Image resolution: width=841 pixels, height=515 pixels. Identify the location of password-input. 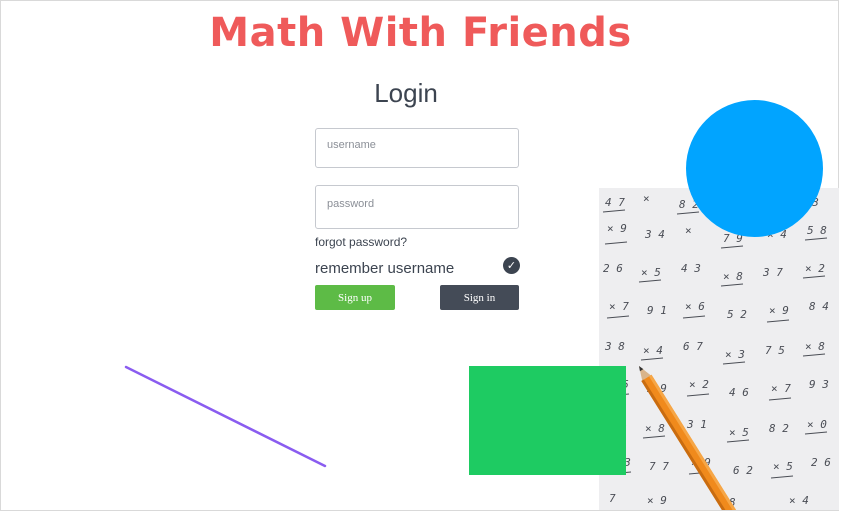
(417, 207).